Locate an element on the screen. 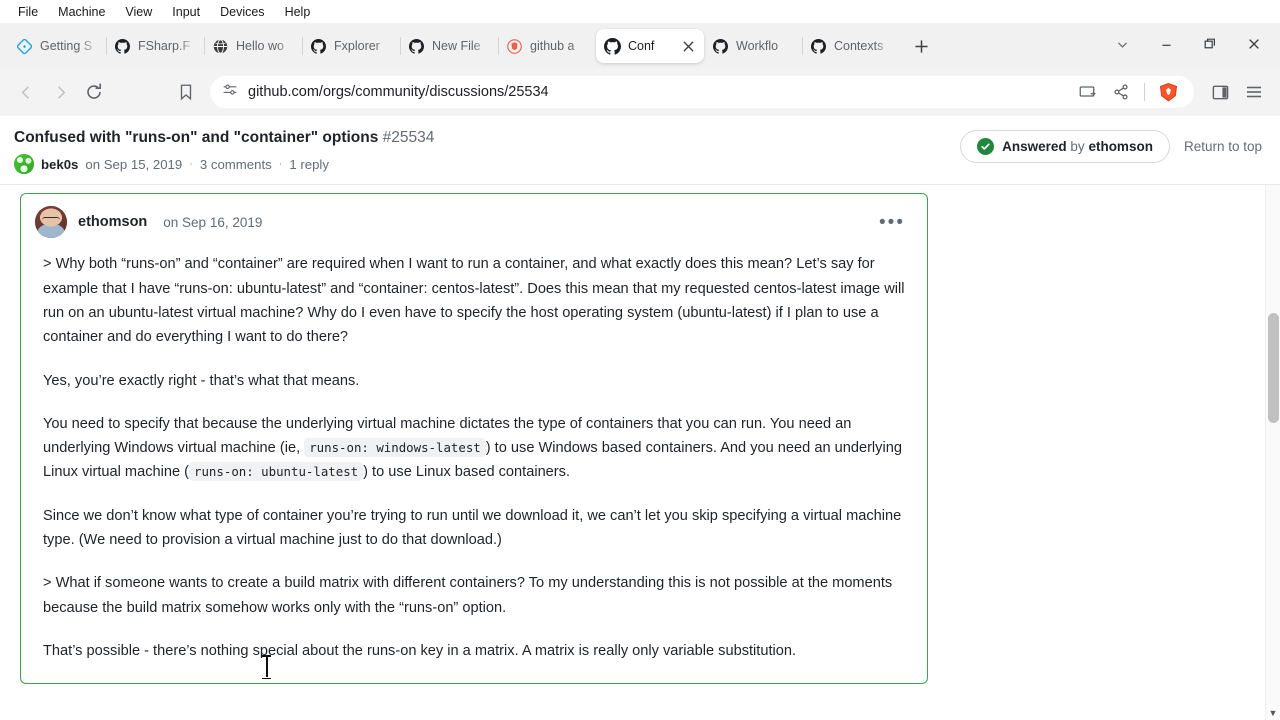 This screenshot has height=720, width=1280. discussion-author: bek0s is located at coordinates (59, 164).